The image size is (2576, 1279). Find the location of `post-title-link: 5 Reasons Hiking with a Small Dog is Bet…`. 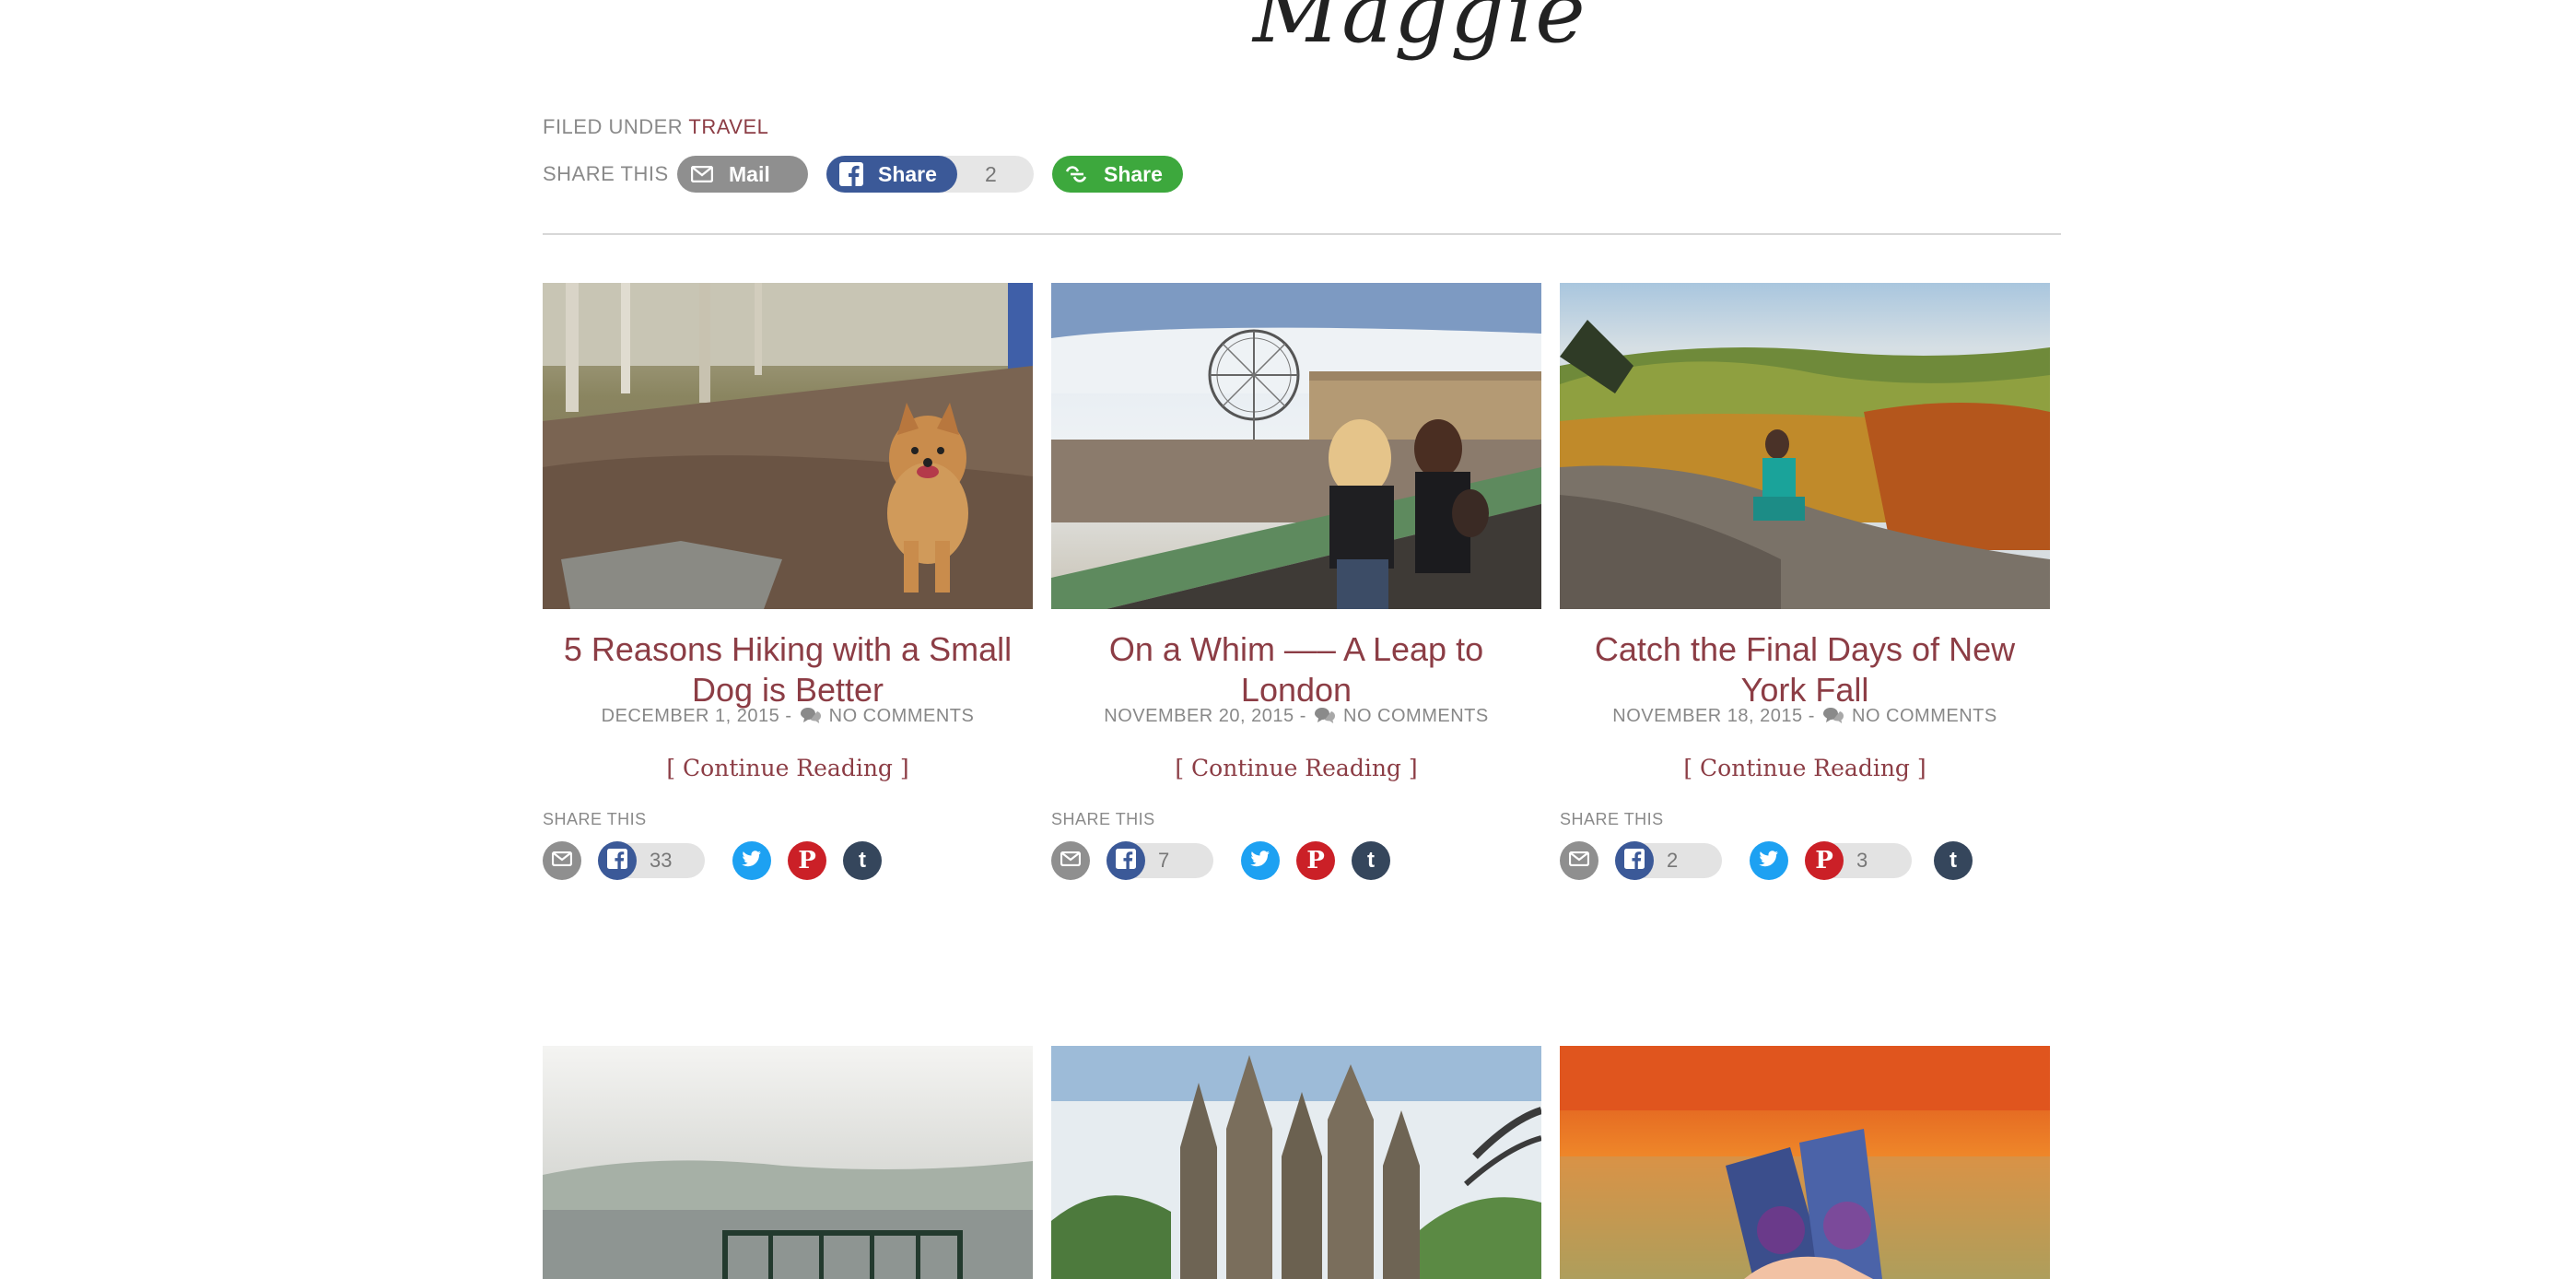

post-title-link: 5 Reasons Hiking with a Small Dog is Bet… is located at coordinates (788, 669).